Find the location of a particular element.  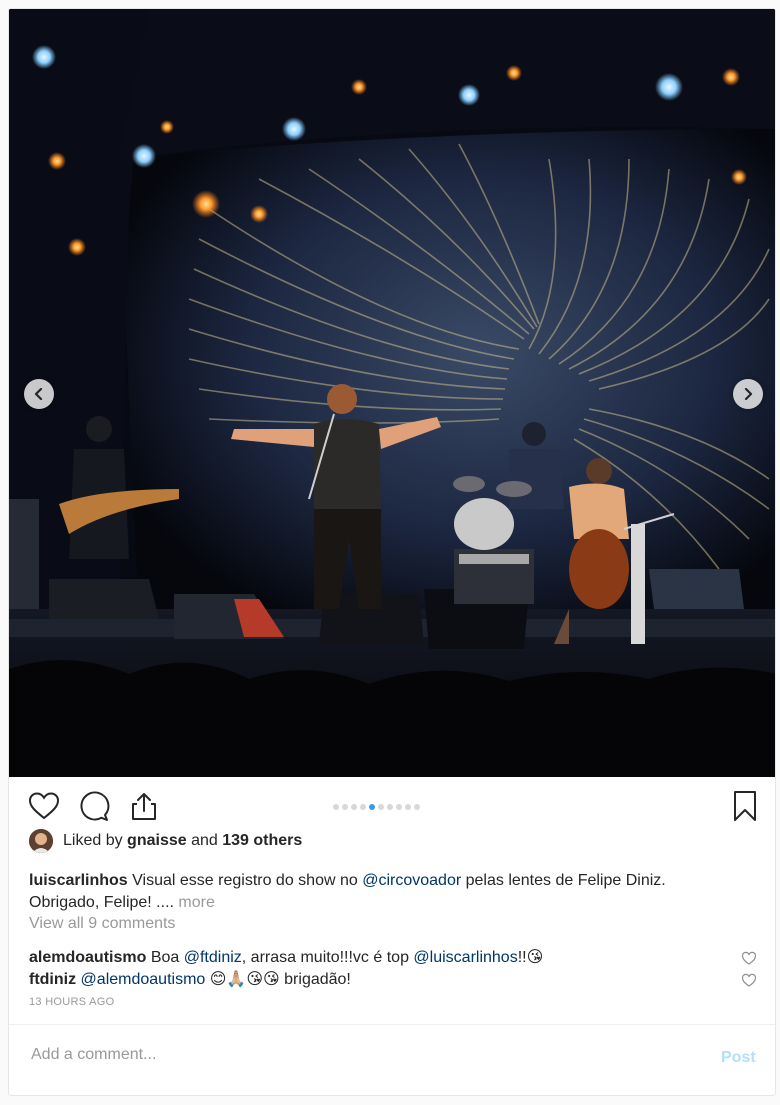

caption-more-link: more is located at coordinates (196, 902).